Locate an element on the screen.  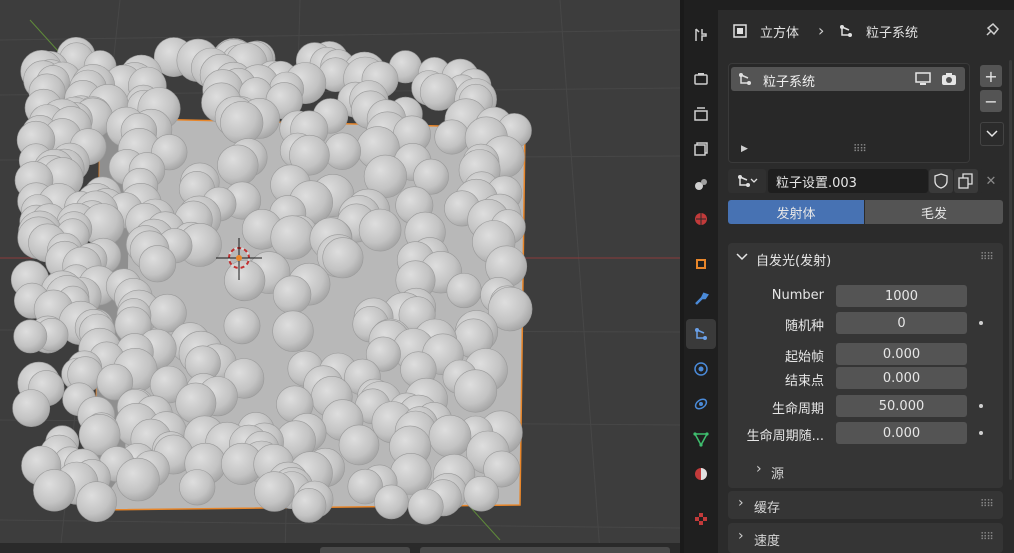
chevron-right-icon: › is located at coordinates (741, 536).